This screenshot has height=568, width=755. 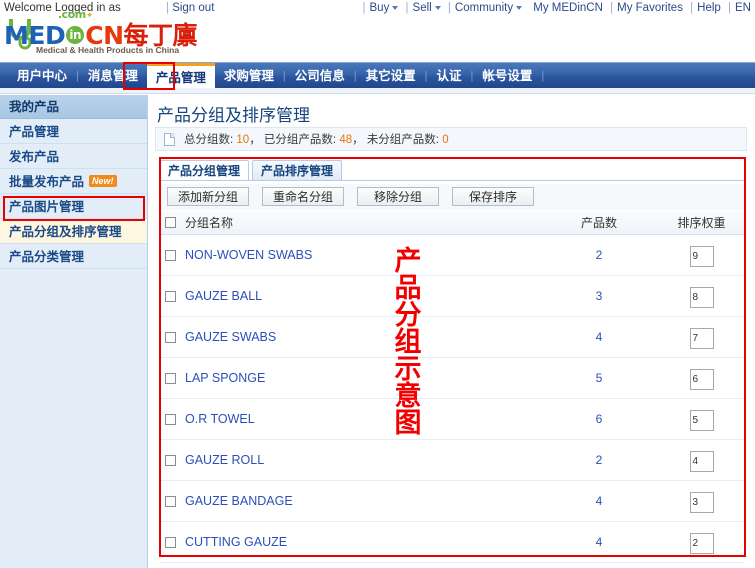 What do you see at coordinates (598, 223) in the screenshot?
I see `column-header-product-count: 产品数` at bounding box center [598, 223].